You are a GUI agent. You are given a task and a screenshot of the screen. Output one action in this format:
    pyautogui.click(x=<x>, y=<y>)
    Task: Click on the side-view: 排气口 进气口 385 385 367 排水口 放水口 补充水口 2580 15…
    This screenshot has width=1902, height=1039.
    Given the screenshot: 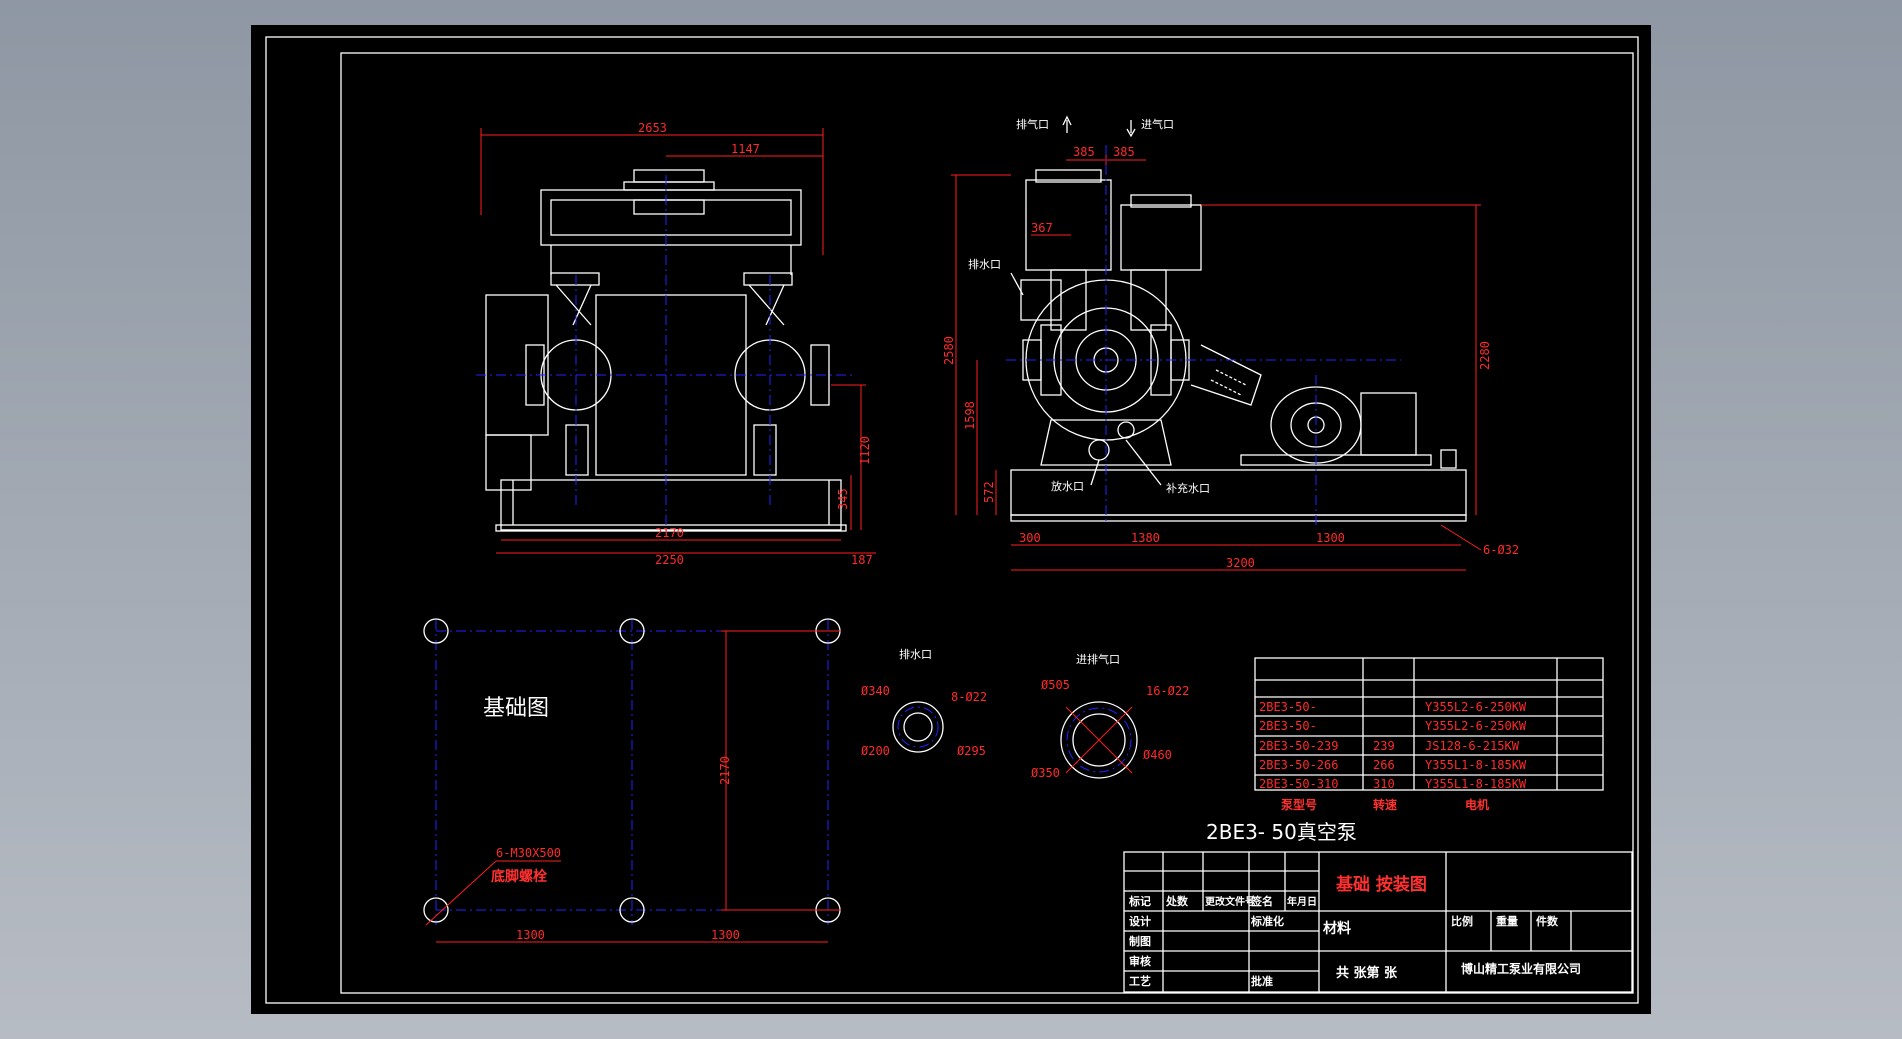 What is the action you would take?
    pyautogui.click(x=1230, y=343)
    